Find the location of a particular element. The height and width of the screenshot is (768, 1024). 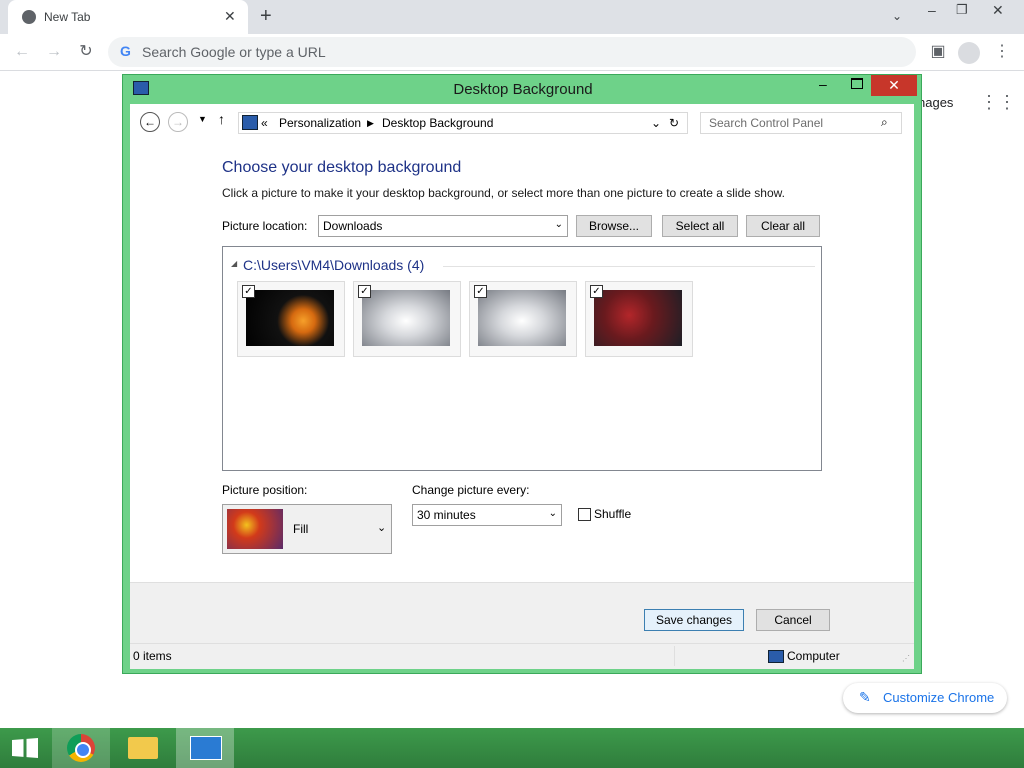

customize-chrome-label: Customize Chrome is located at coordinates (939, 697).